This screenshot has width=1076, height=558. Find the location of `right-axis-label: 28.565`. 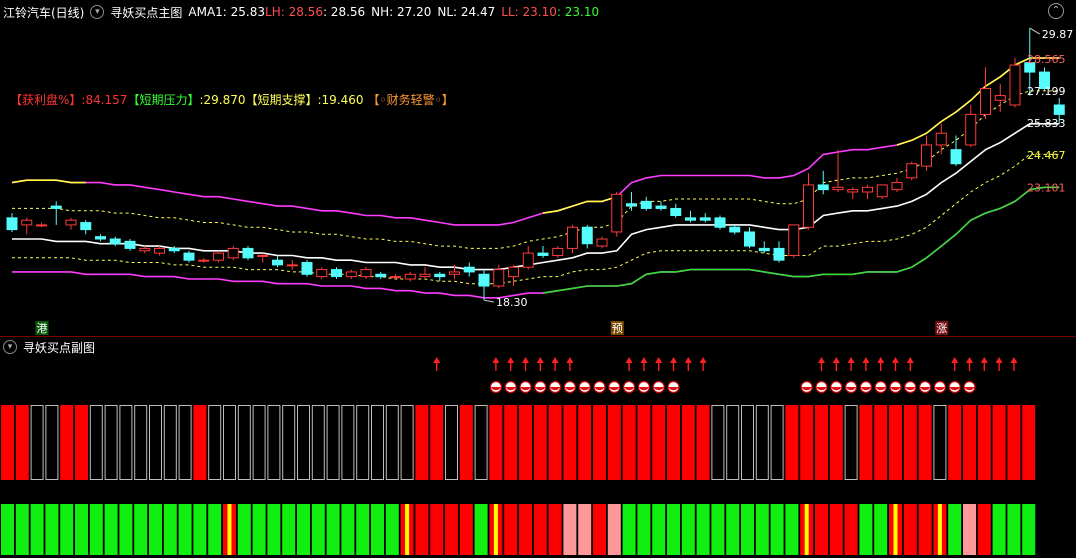

right-axis-label: 28.565 is located at coordinates (1046, 59).